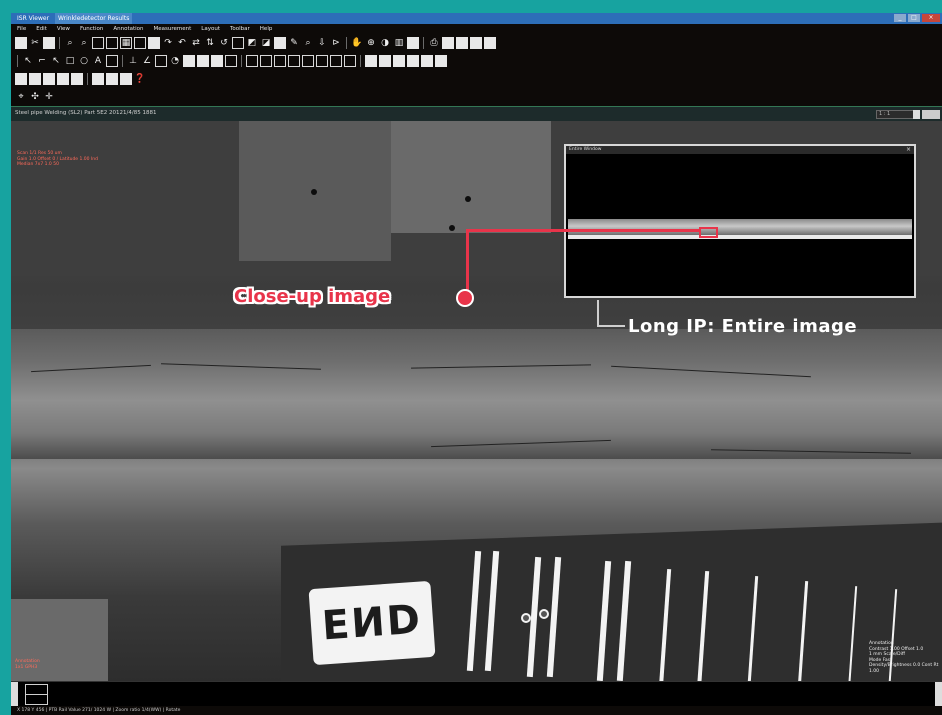 This screenshot has width=942, height=715. What do you see at coordinates (413, 60) in the screenshot?
I see `stack-icon` at bounding box center [413, 60].